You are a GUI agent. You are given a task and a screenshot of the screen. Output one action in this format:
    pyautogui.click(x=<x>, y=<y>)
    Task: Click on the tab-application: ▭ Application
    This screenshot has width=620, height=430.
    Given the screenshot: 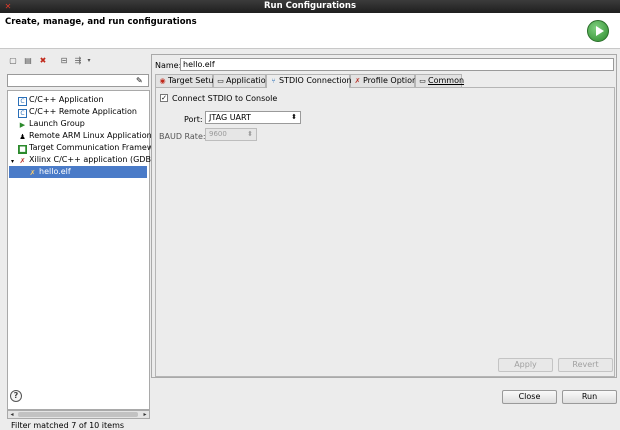 What is the action you would take?
    pyautogui.click(x=242, y=80)
    